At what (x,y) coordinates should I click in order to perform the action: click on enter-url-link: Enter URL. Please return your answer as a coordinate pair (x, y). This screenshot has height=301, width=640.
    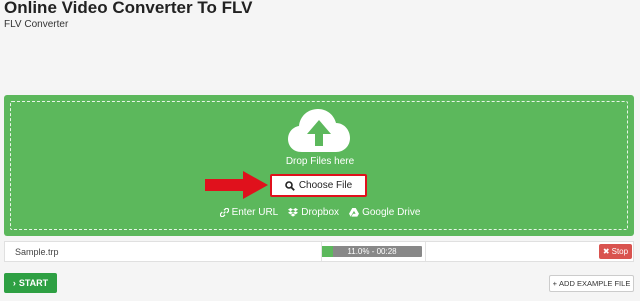
    Looking at the image, I should click on (249, 212).